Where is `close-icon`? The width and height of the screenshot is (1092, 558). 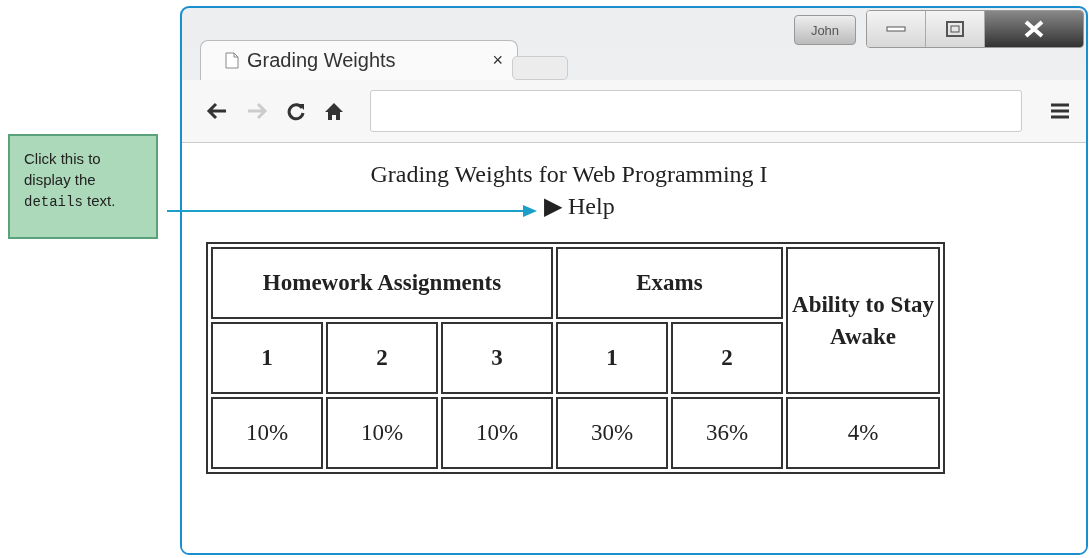
close-icon is located at coordinates (1034, 29).